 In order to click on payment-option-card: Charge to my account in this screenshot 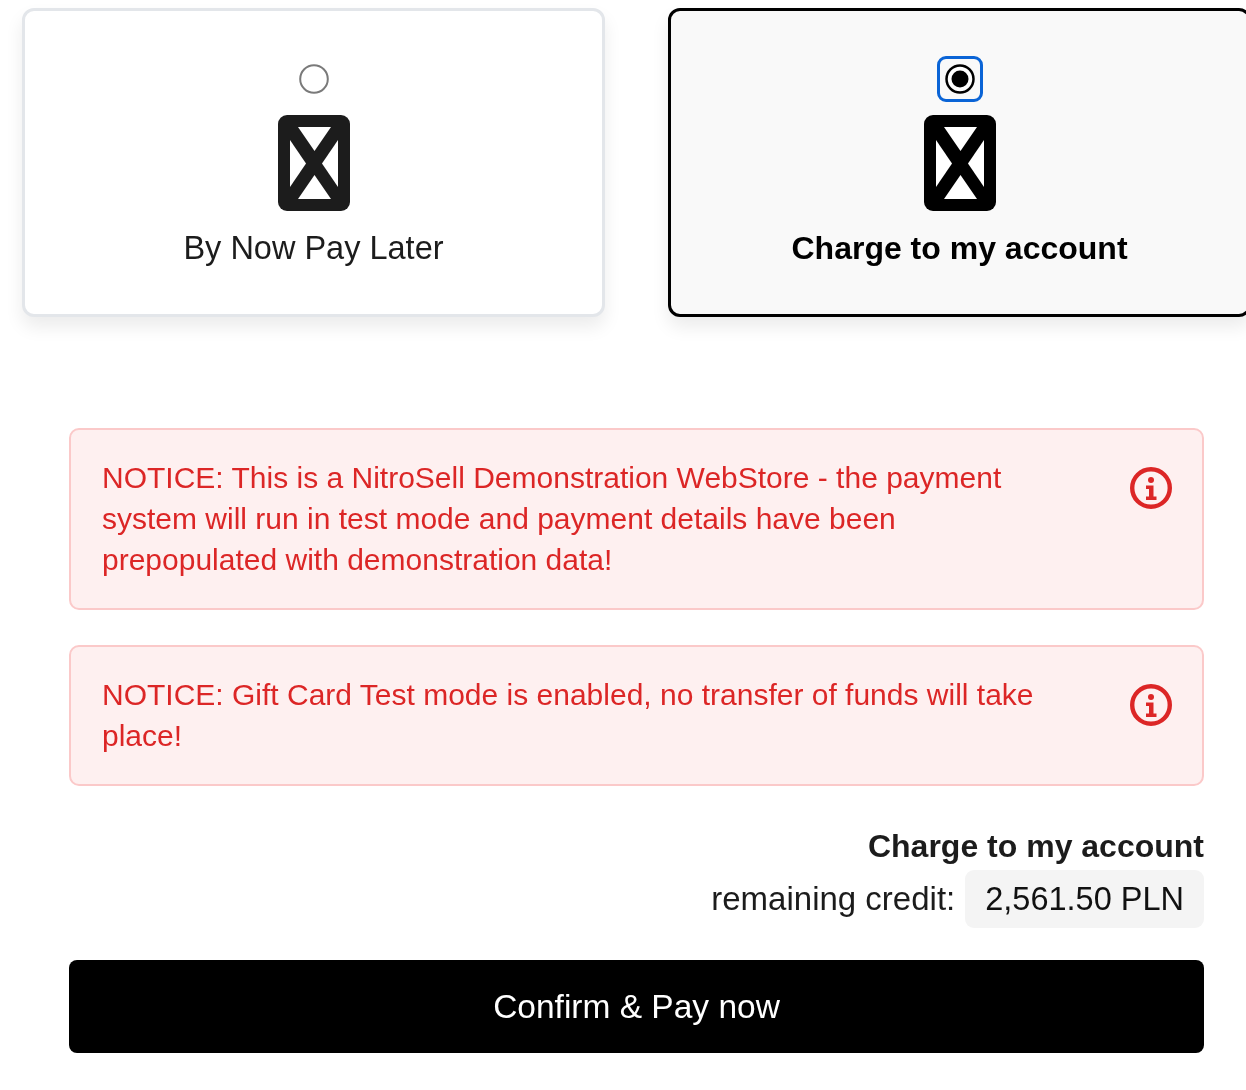, I will do `click(957, 162)`.